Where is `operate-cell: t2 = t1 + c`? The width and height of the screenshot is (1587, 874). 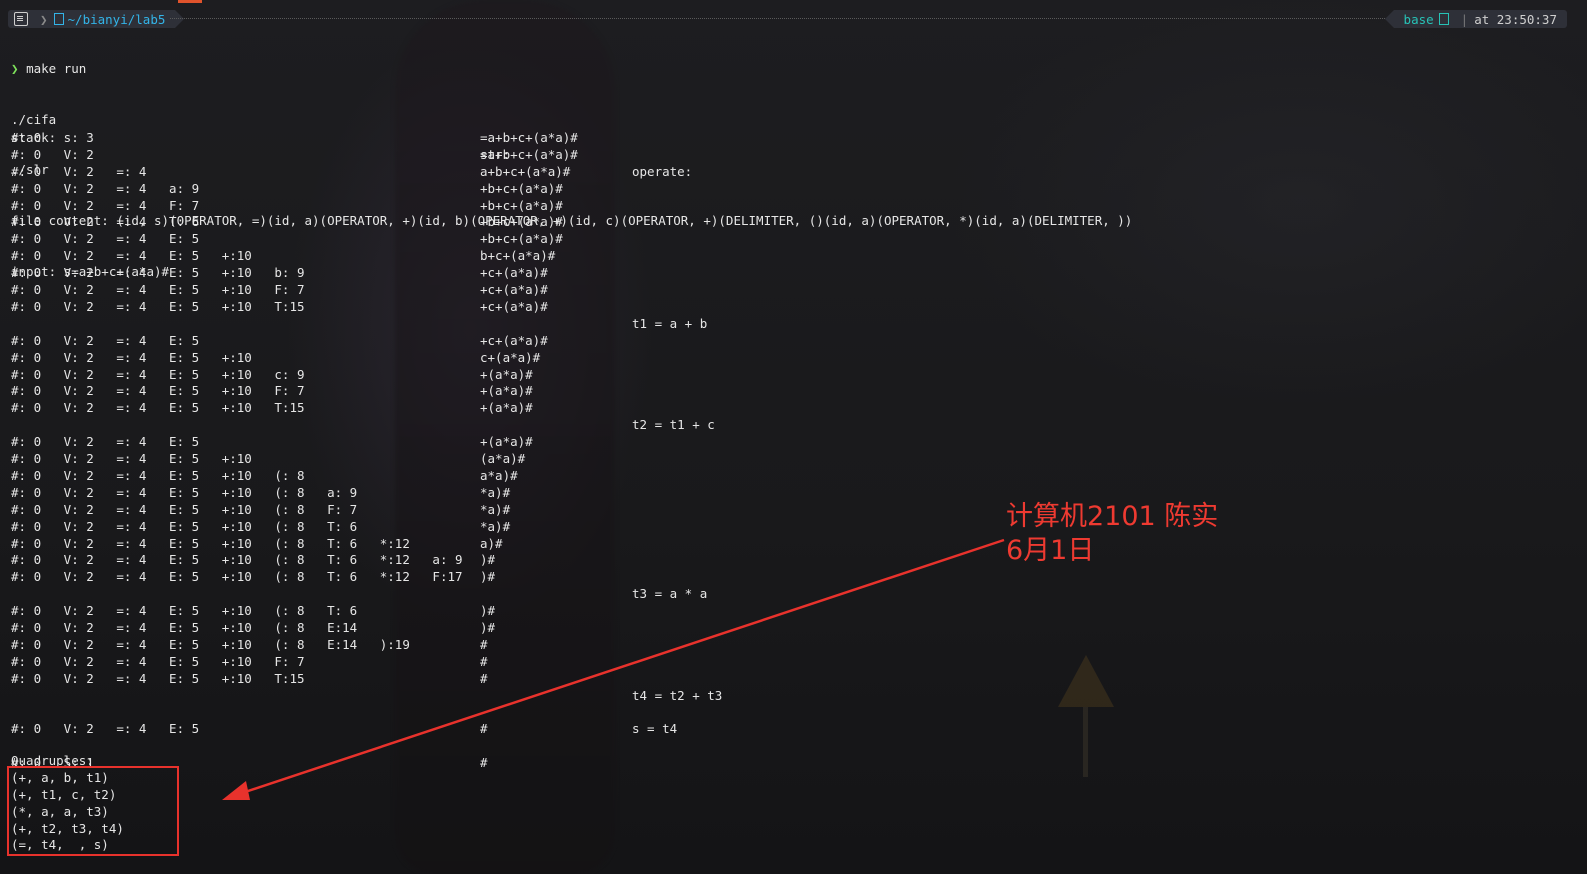 operate-cell: t2 = t1 + c is located at coordinates (673, 425).